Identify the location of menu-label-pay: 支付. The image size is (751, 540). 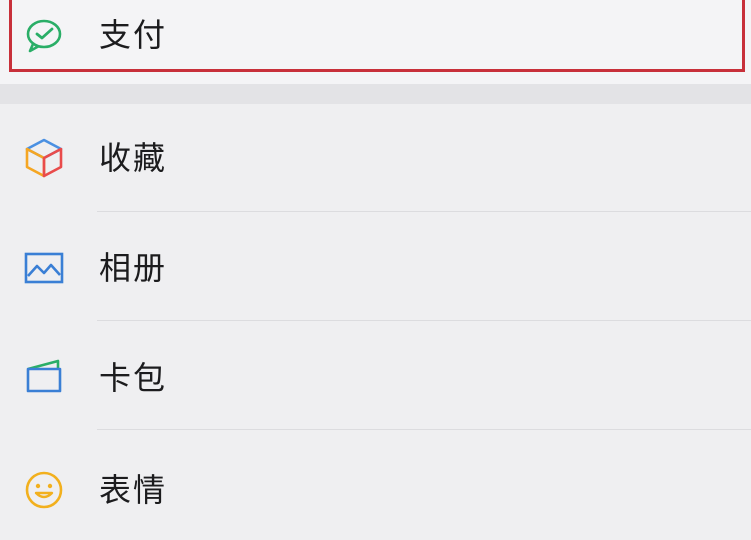
(133, 35).